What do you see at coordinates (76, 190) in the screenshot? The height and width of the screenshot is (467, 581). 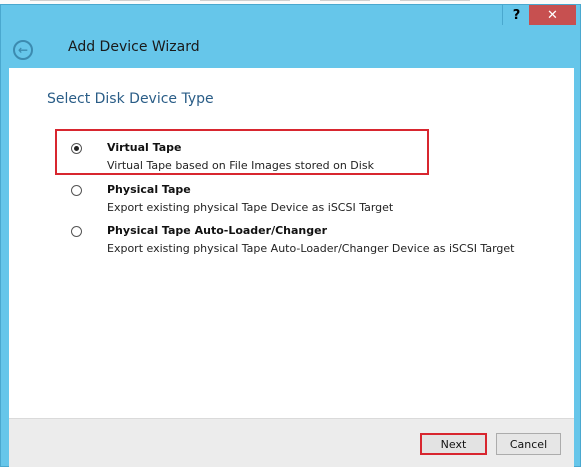 I see `radio-physical-tape` at bounding box center [76, 190].